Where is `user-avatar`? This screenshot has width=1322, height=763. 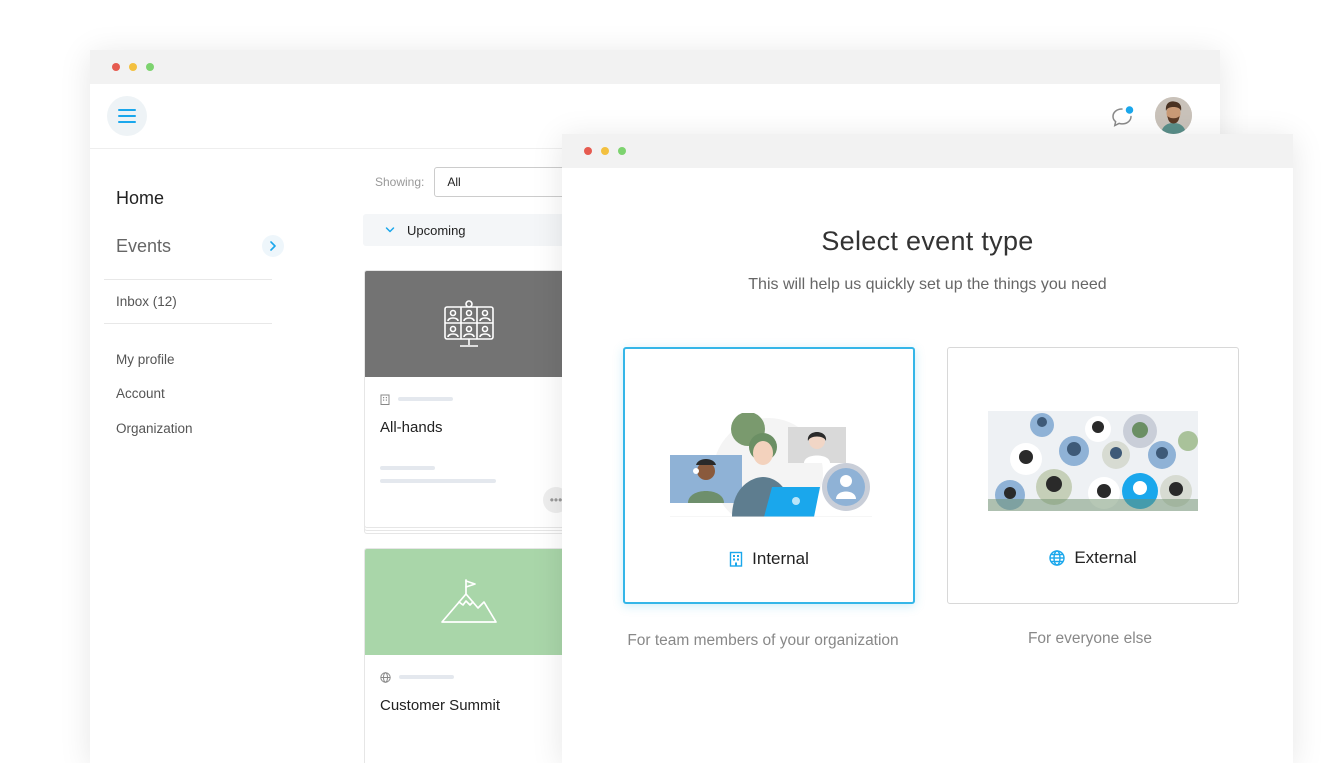
user-avatar is located at coordinates (1173, 115).